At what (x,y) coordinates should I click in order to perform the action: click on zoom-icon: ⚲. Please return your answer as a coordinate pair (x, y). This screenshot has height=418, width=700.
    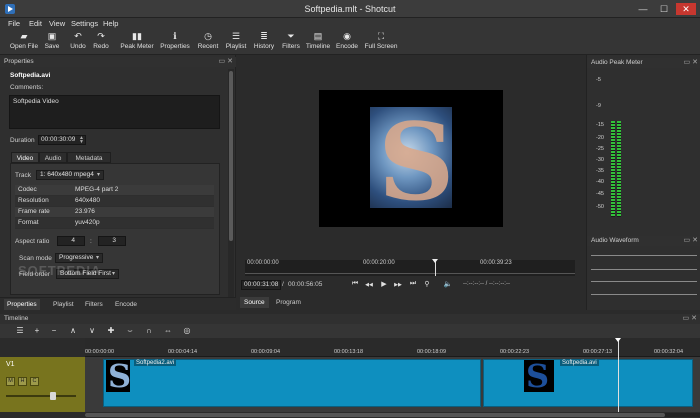
    Looking at the image, I should click on (427, 284).